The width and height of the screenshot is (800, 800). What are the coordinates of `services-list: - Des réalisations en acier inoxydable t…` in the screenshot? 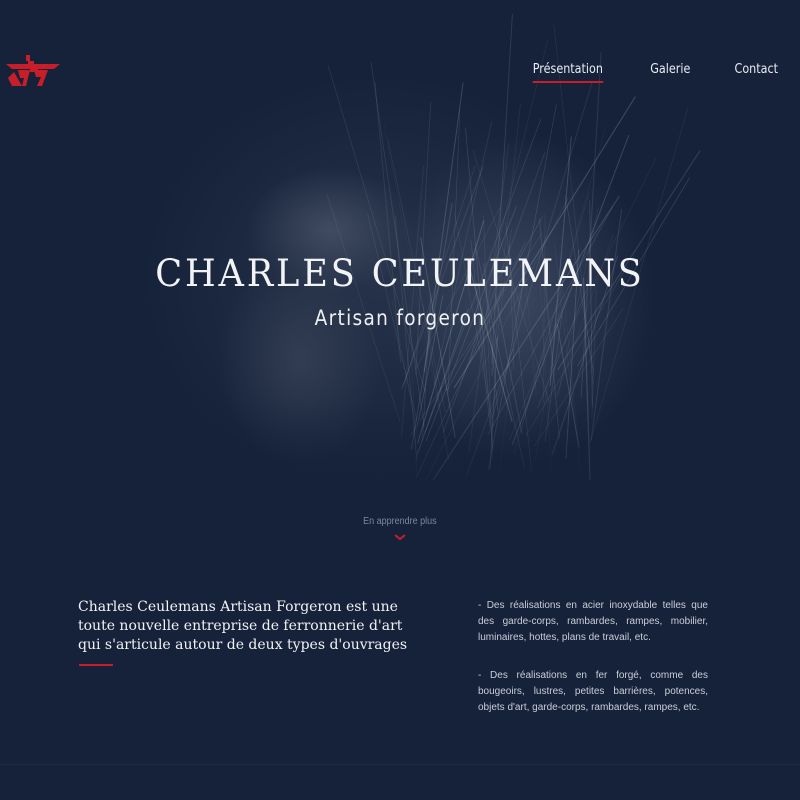 It's located at (593, 668).